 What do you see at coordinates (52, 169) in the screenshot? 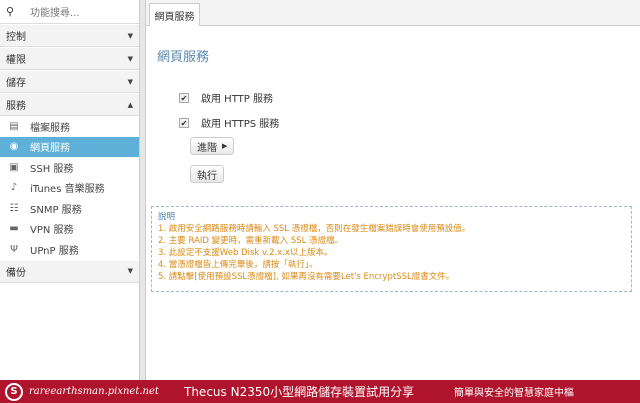
I see `item-label: SSH 服務` at bounding box center [52, 169].